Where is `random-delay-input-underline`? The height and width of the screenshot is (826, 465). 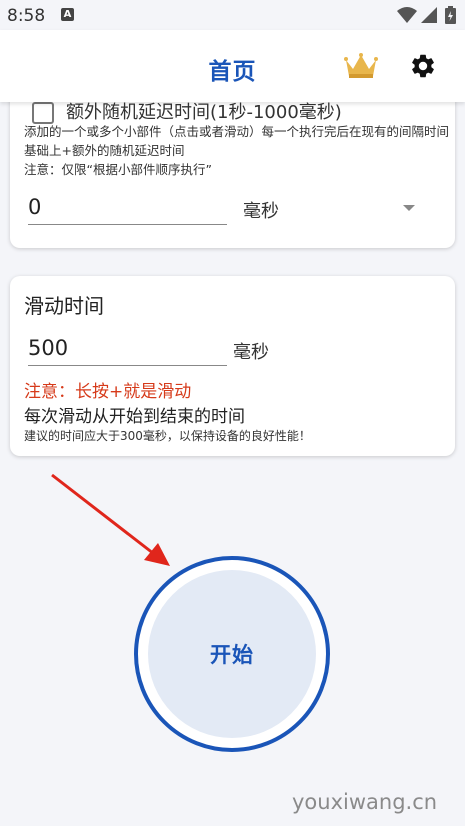 random-delay-input-underline is located at coordinates (127, 224).